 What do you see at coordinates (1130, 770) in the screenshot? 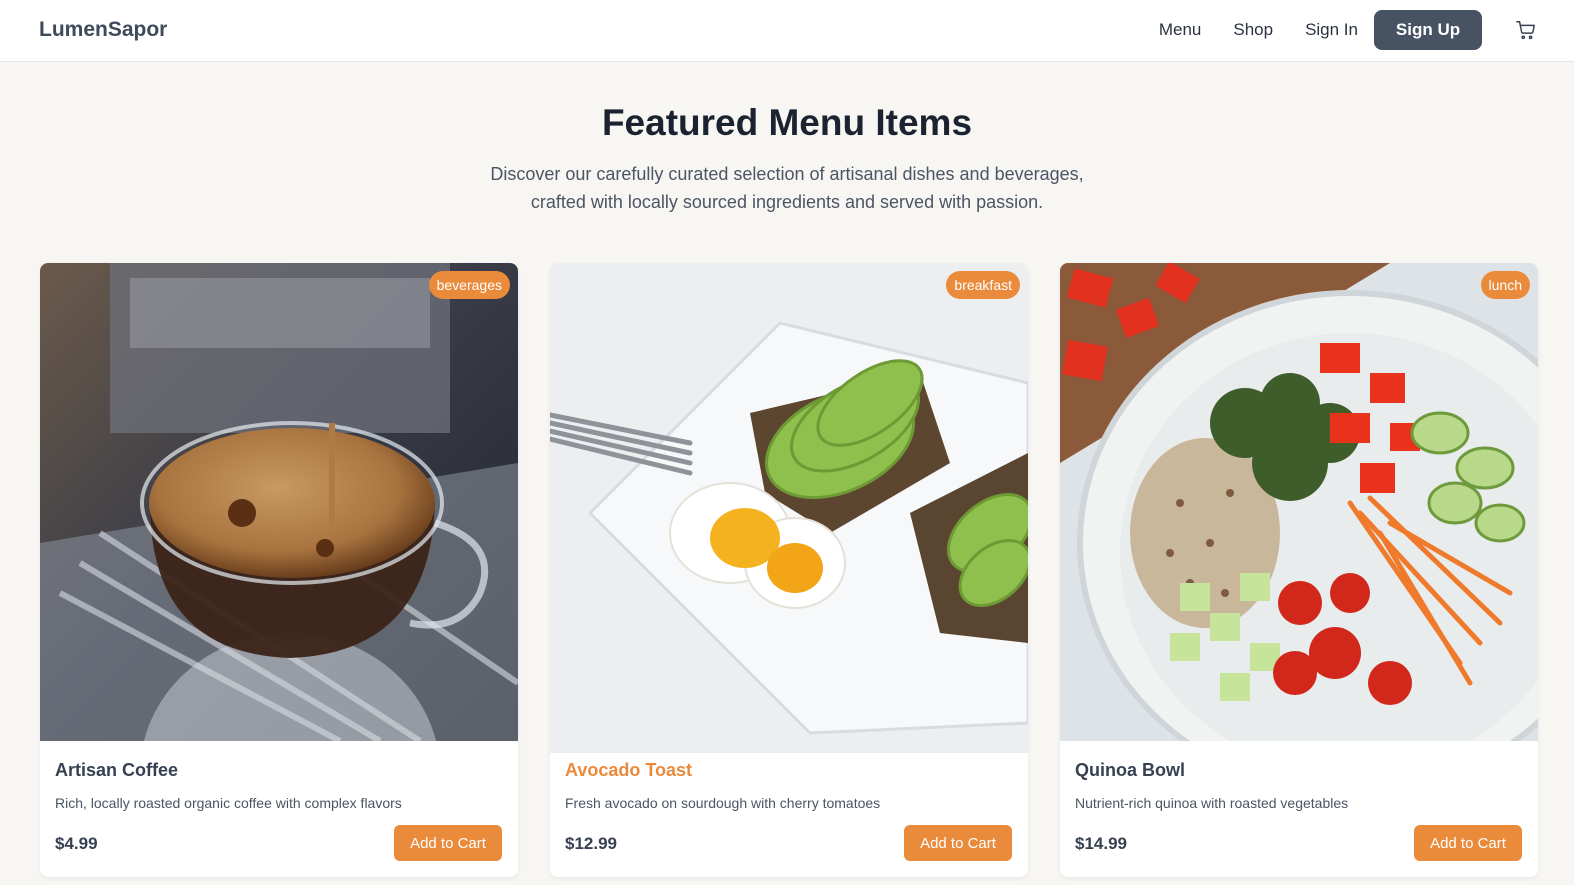
I see `item-title: Quinoa Bowl` at bounding box center [1130, 770].